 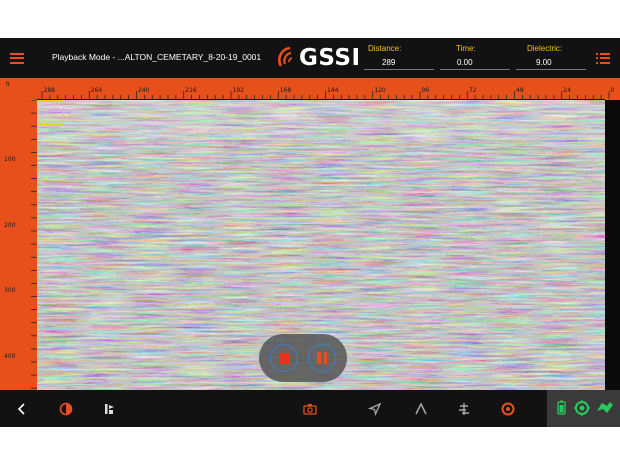 I want to click on distance-tick-label: 192, so click(x=238, y=90).